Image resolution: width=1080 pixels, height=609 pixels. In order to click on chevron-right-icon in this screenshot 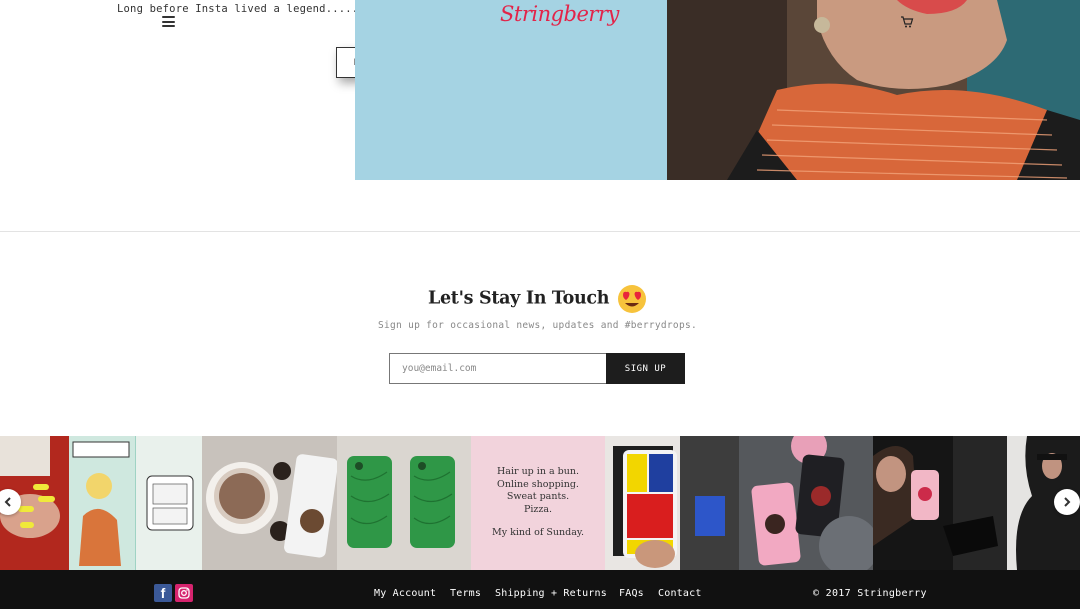, I will do `click(1067, 502)`.